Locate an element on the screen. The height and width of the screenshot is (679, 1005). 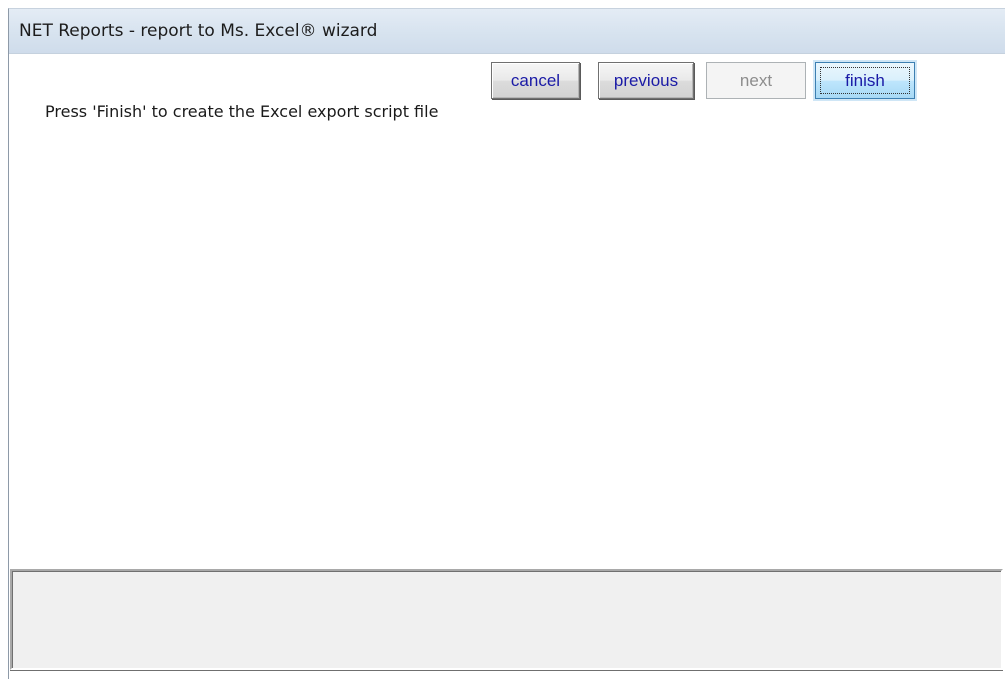
next-button: next is located at coordinates (756, 80).